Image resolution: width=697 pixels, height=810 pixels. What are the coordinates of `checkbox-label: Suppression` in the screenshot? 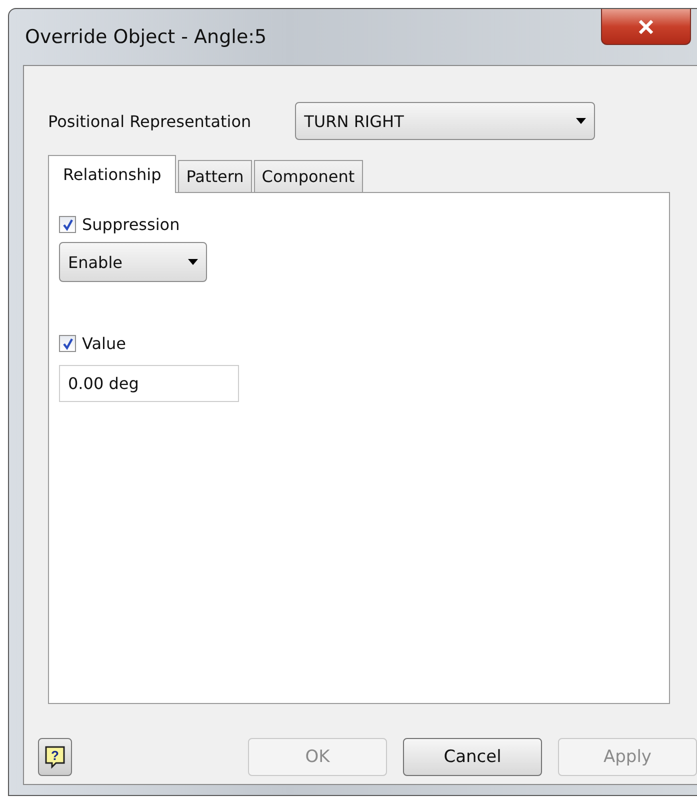 It's located at (131, 224).